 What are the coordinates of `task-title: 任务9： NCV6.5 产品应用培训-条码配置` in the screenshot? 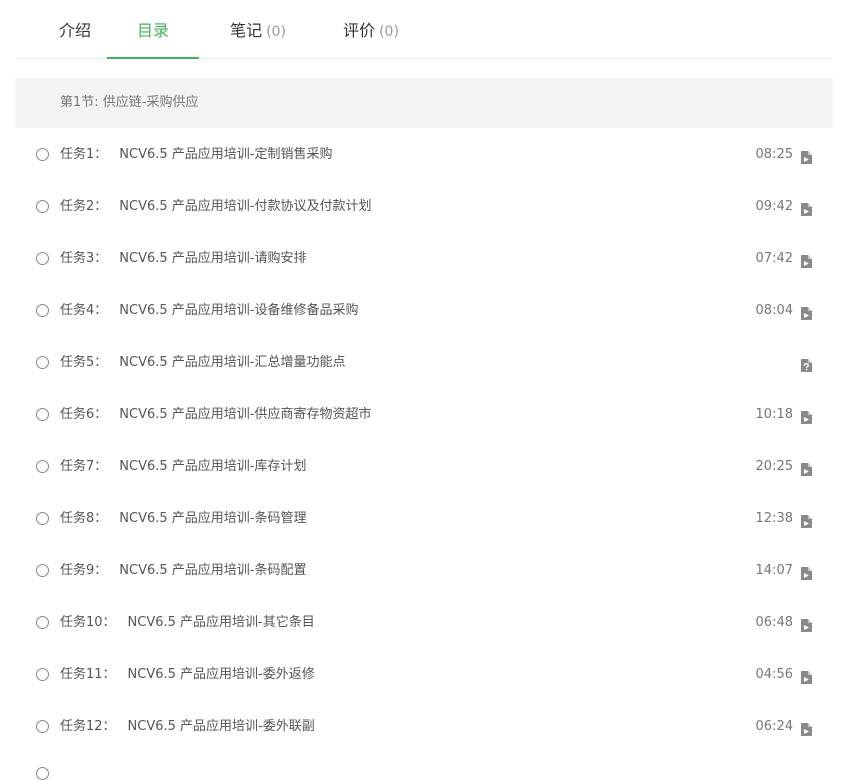 It's located at (183, 571).